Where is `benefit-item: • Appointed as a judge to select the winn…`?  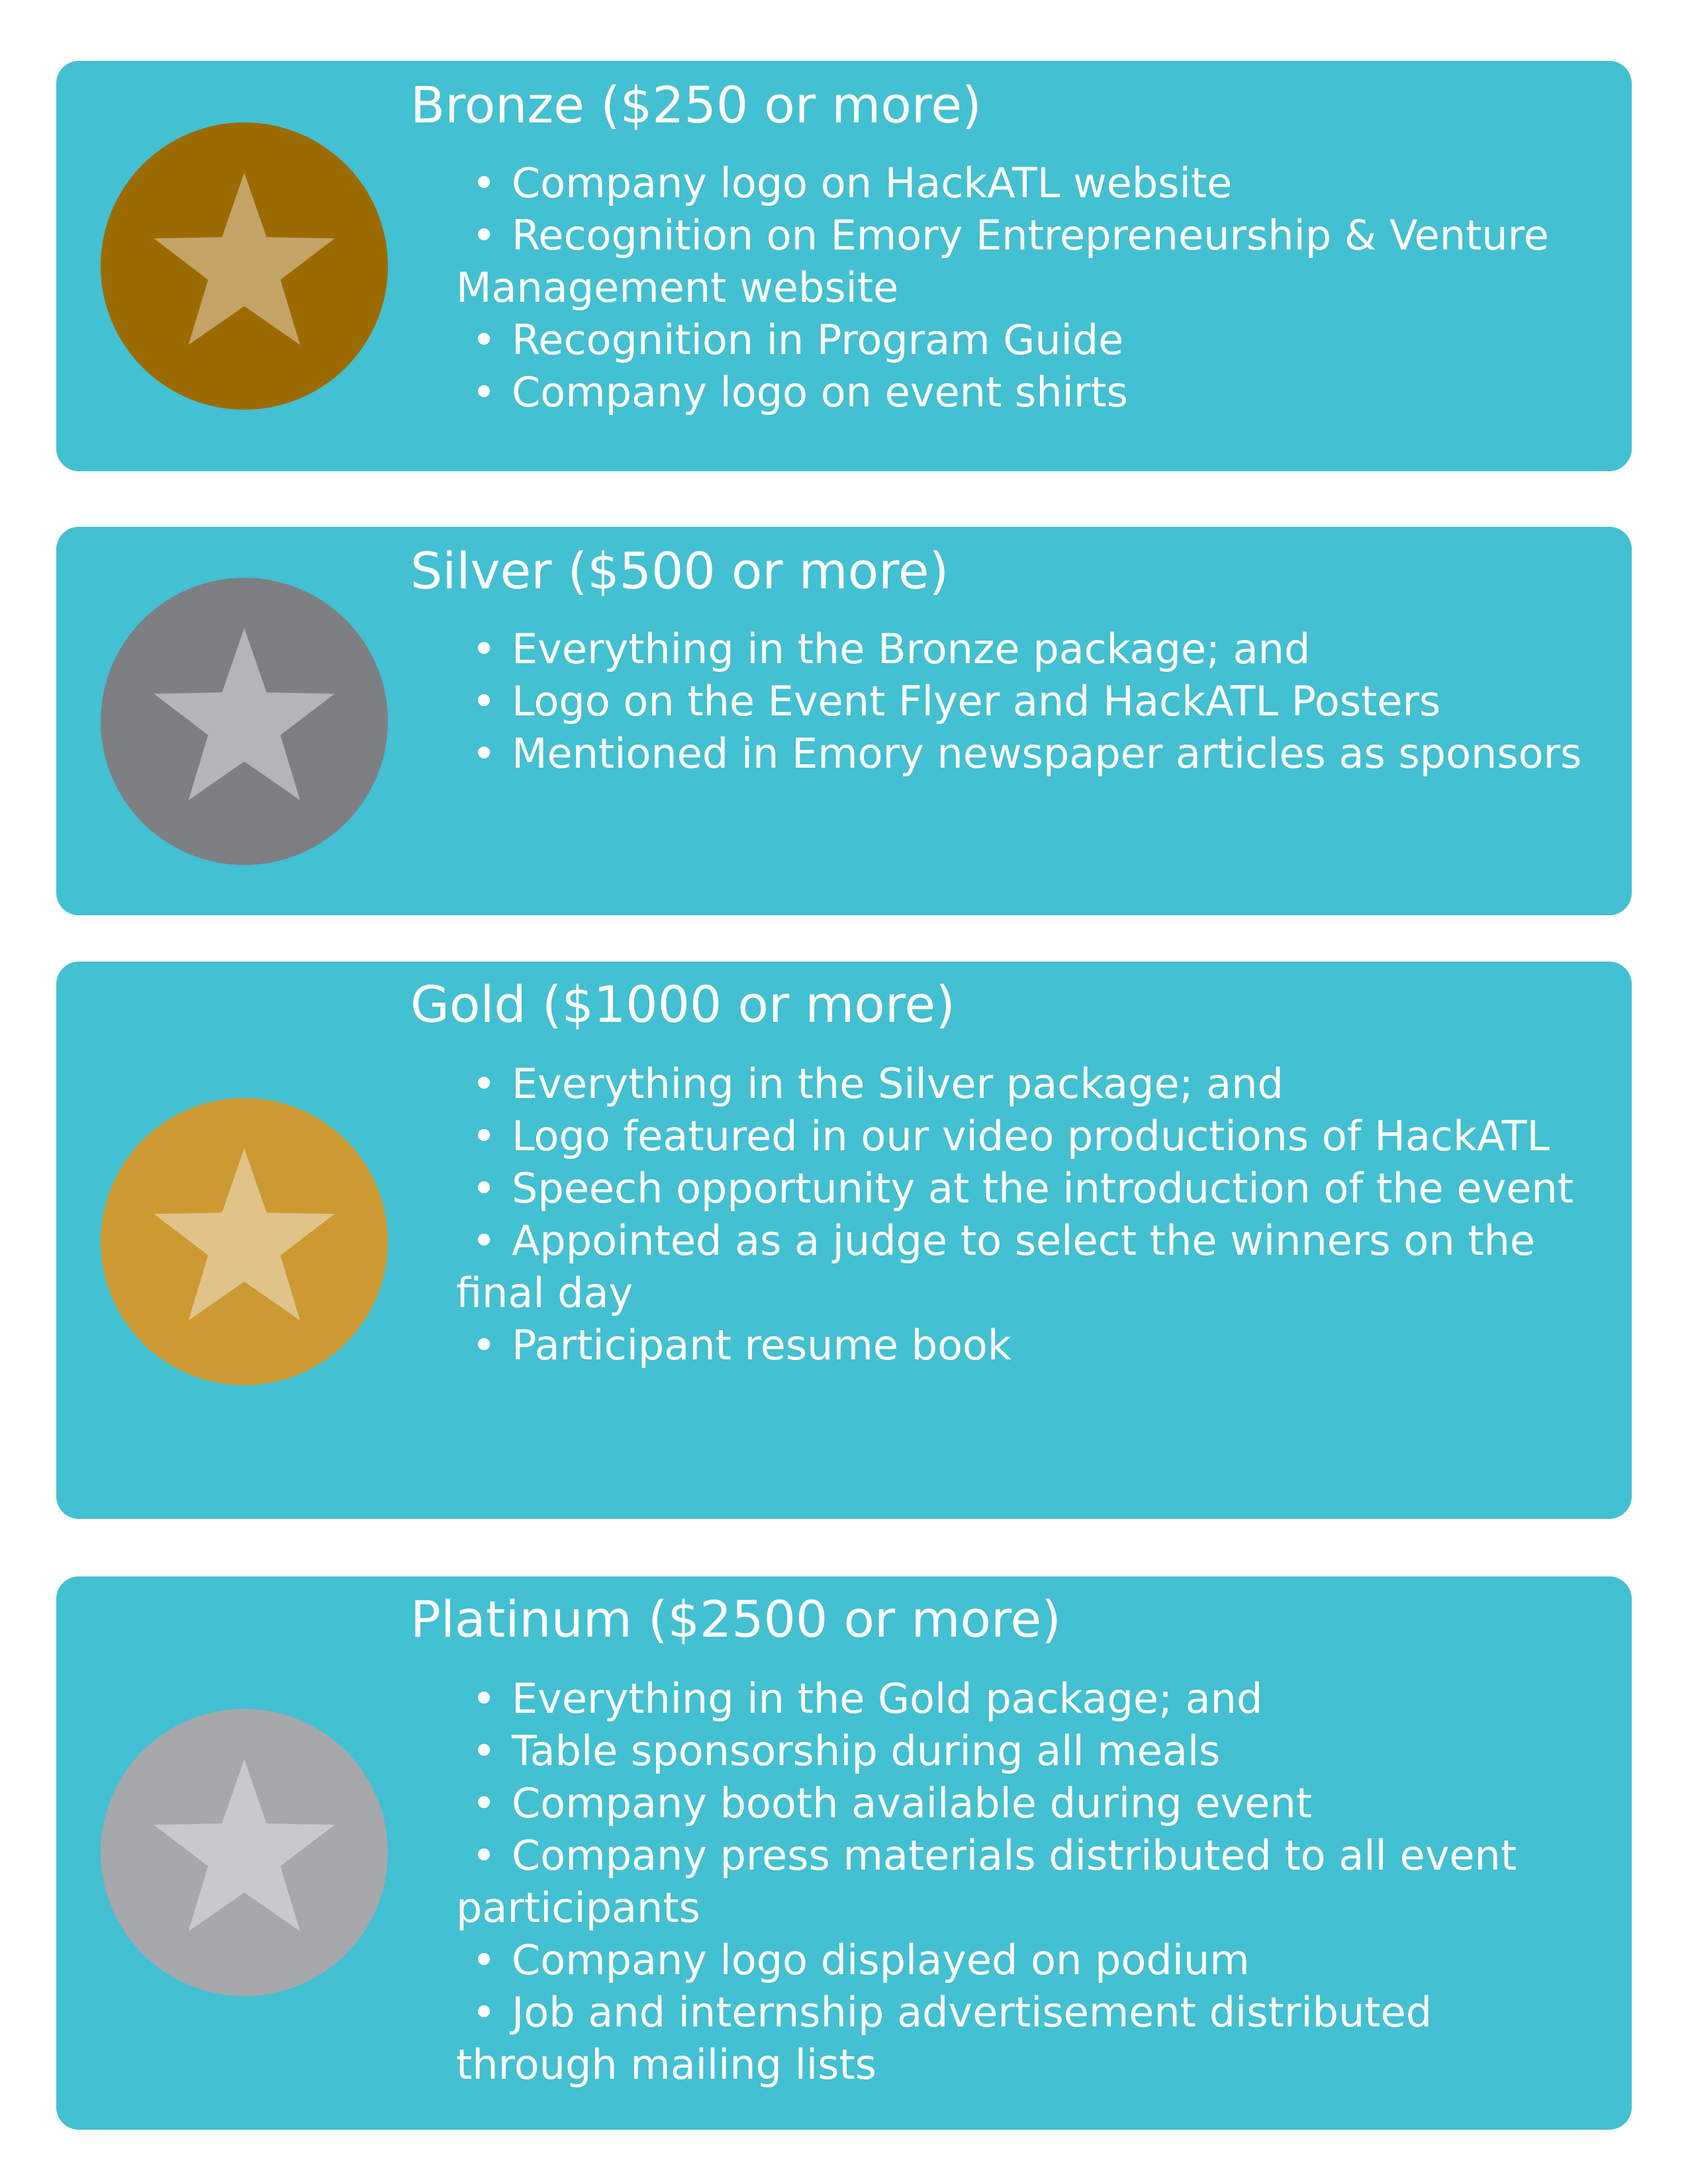
benefit-item: • Appointed as a judge to select the winn… is located at coordinates (1025, 1267).